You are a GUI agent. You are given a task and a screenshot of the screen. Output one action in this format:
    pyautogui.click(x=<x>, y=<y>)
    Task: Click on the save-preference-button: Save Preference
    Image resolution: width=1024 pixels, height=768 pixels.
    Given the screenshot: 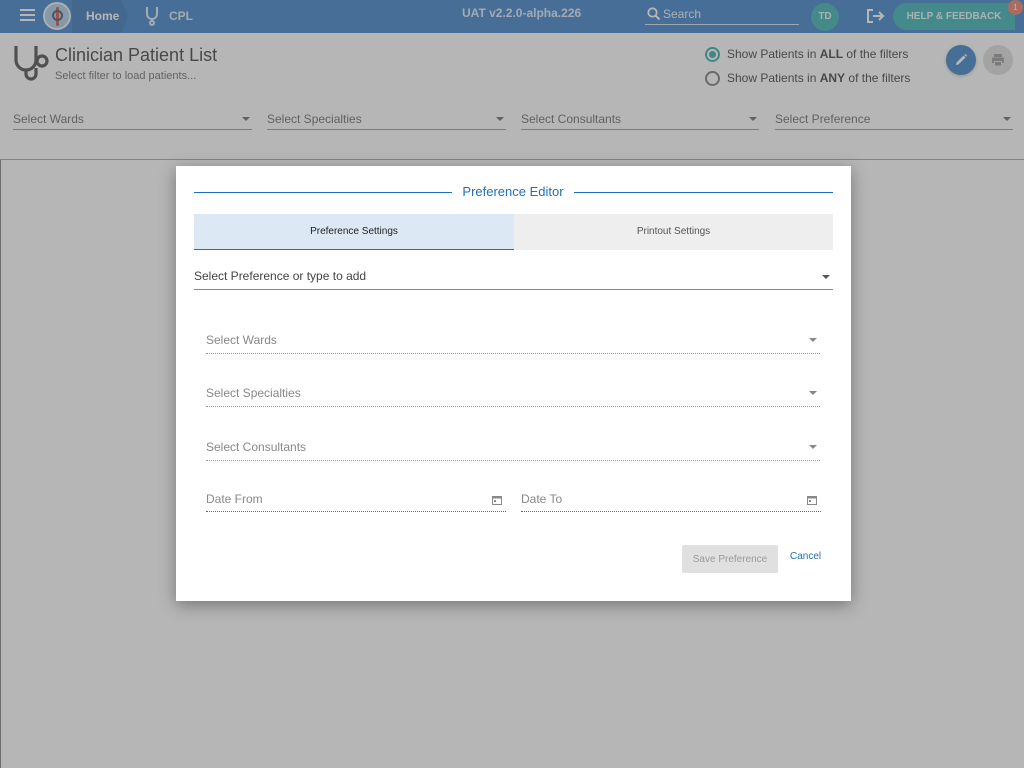 What is the action you would take?
    pyautogui.click(x=730, y=559)
    